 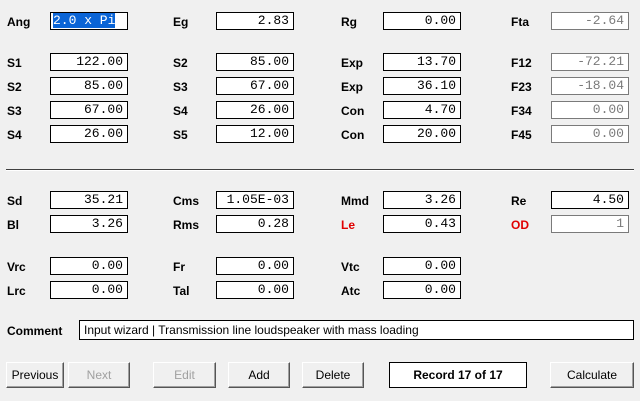 I want to click on s5-label: S5, so click(x=180, y=135).